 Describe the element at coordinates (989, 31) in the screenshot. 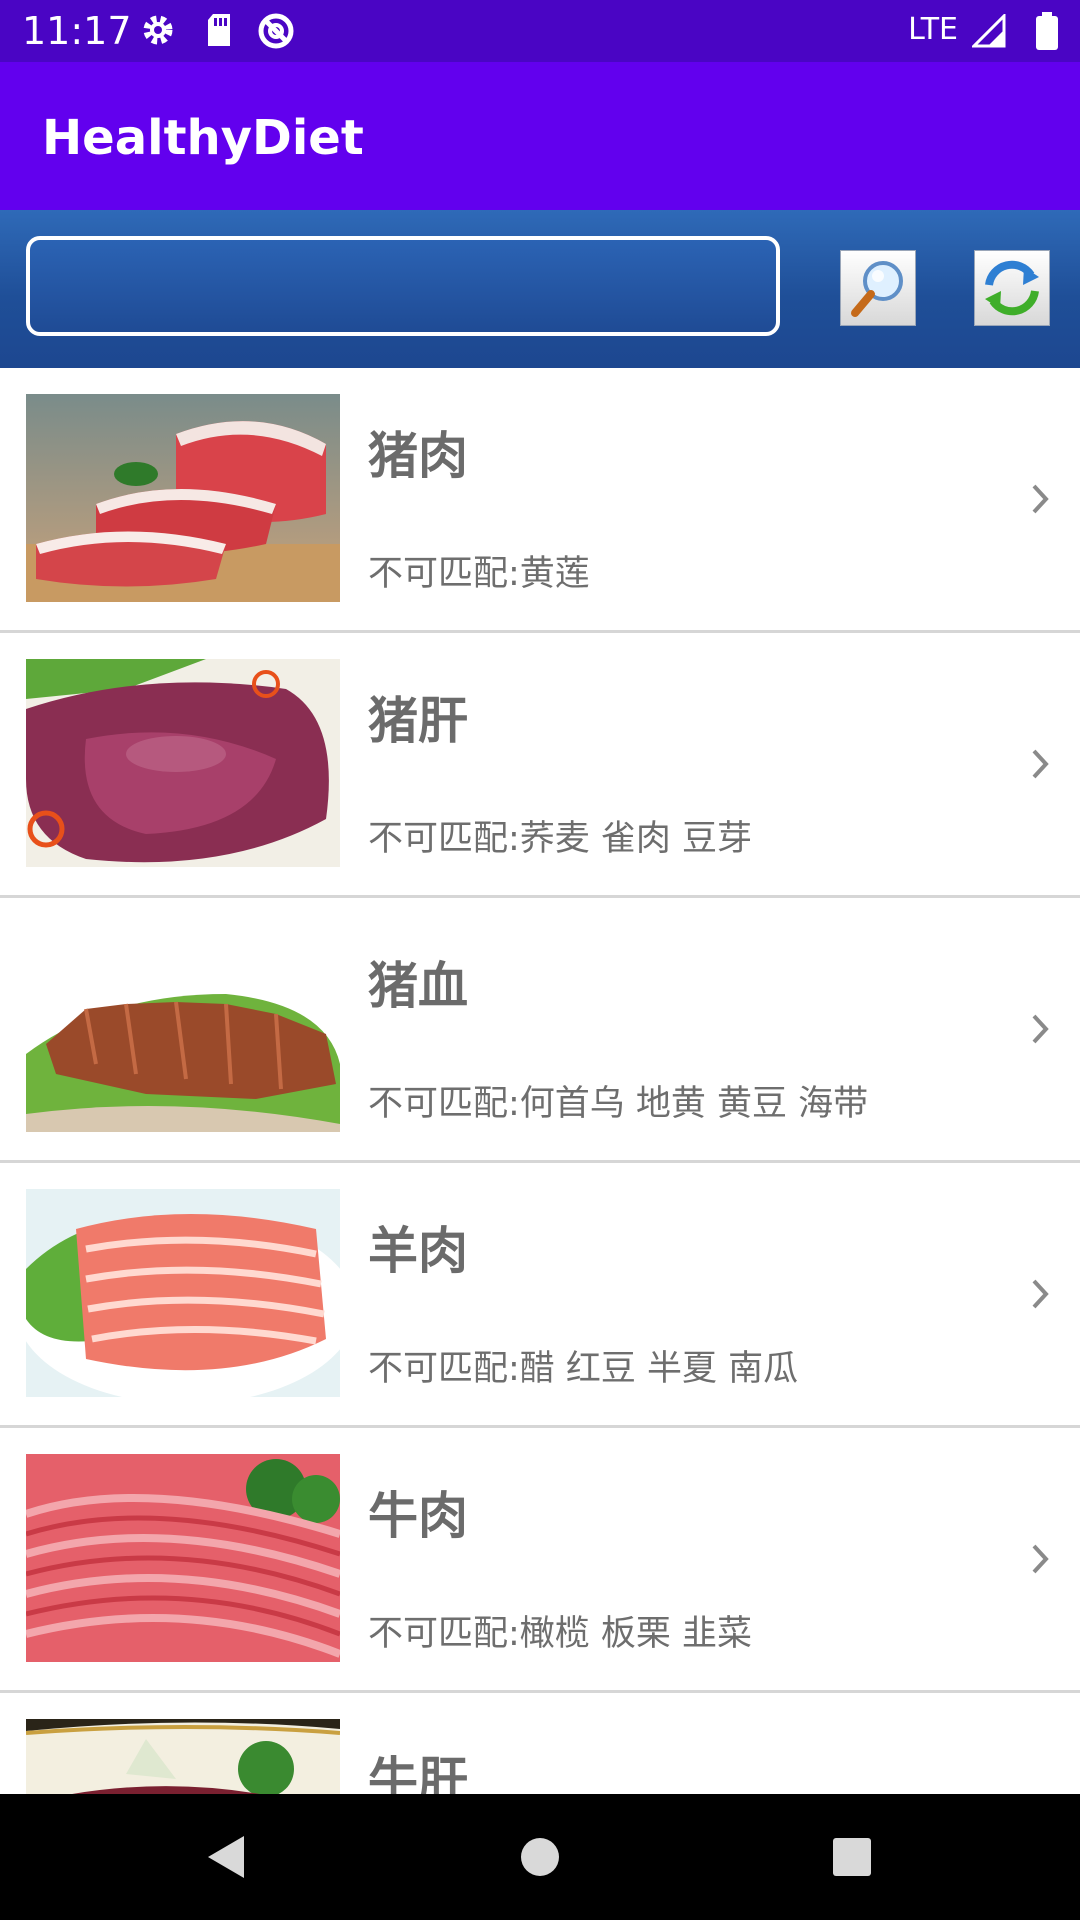

I see `signal-icon` at that location.